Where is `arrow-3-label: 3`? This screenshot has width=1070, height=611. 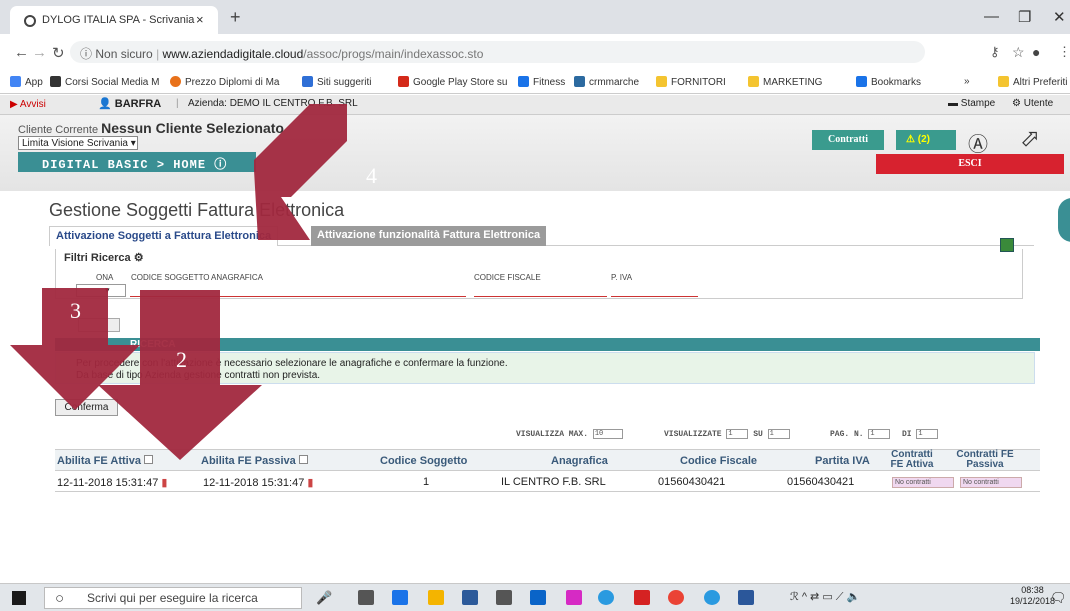
arrow-3-label: 3 is located at coordinates (75, 310).